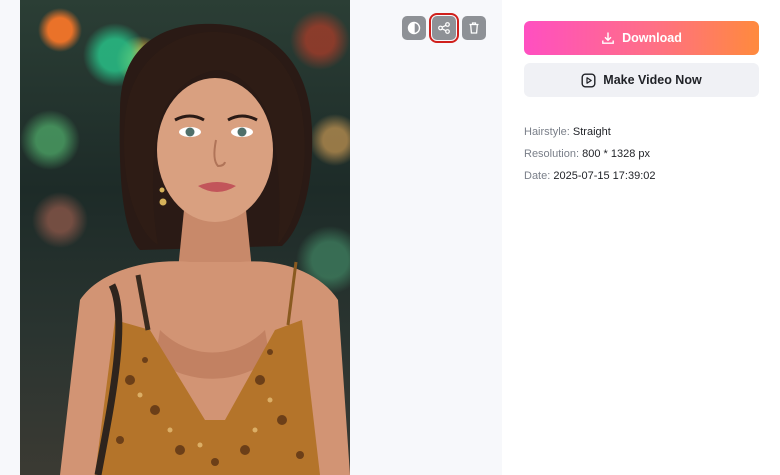  Describe the element at coordinates (591, 132) in the screenshot. I see `hairstyle-value: Straight` at that location.